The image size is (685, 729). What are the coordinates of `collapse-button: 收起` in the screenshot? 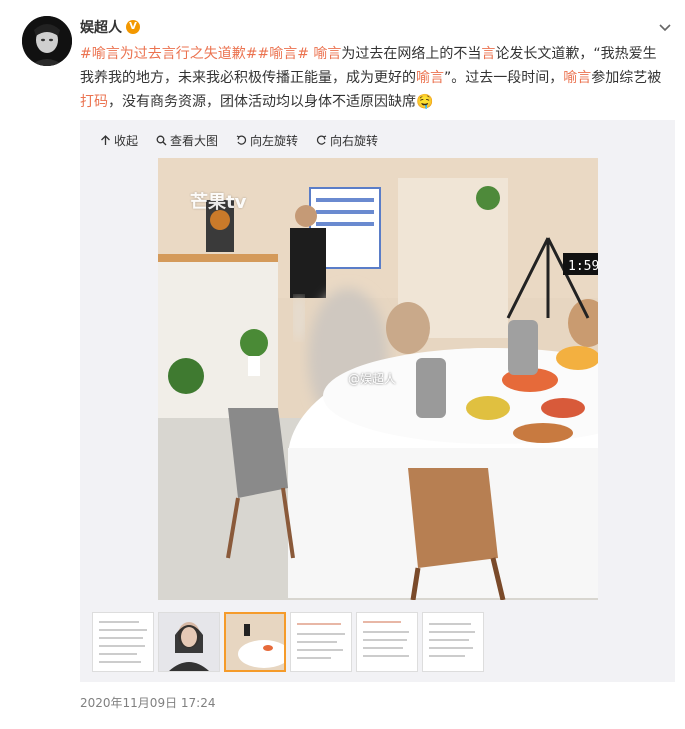 It's located at (119, 140).